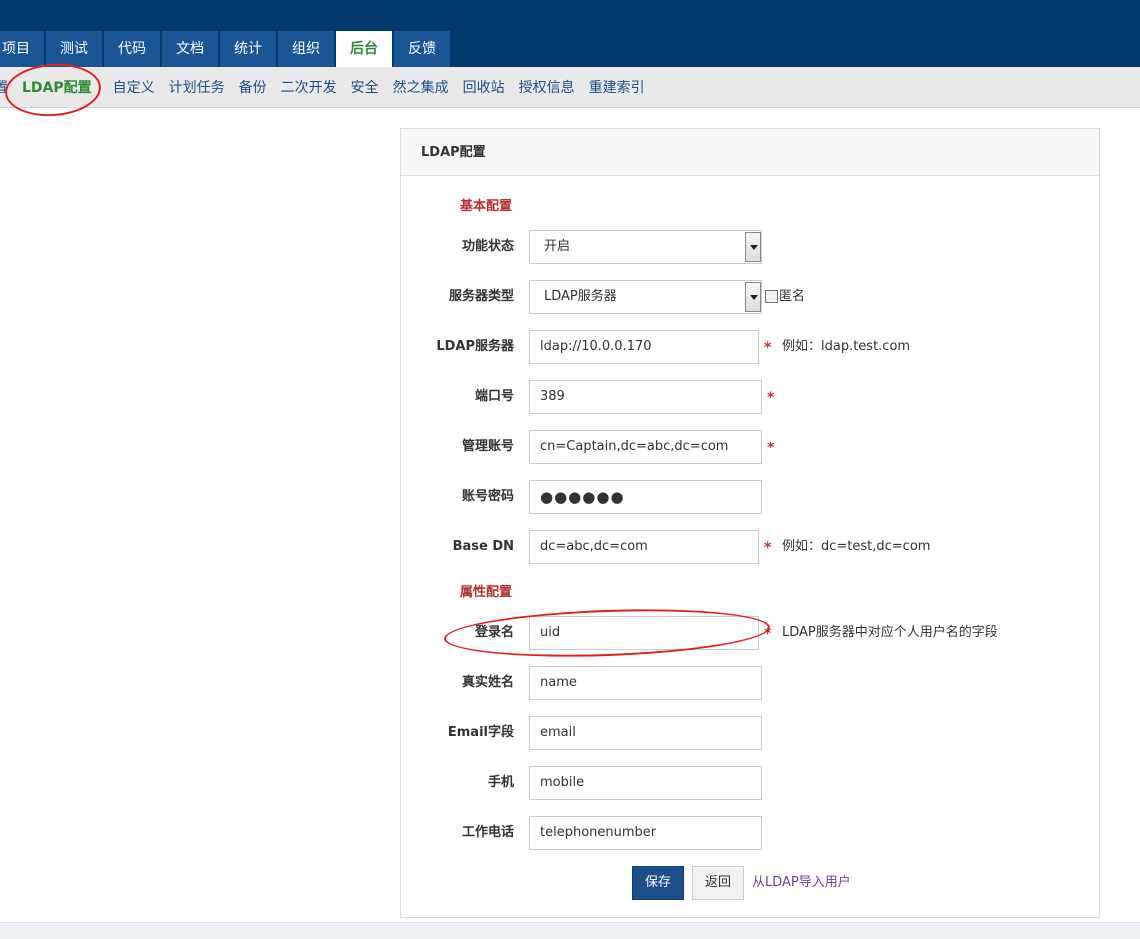  What do you see at coordinates (494, 396) in the screenshot?
I see `port-label: 端口号` at bounding box center [494, 396].